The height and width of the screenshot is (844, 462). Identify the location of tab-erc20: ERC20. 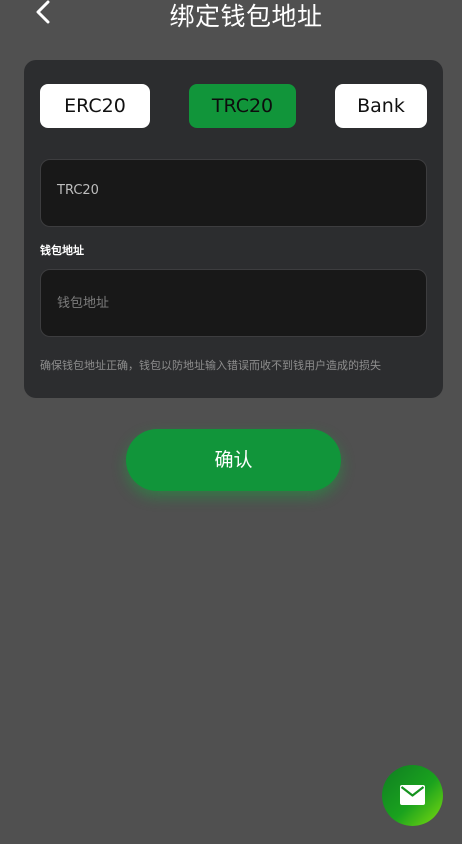
(95, 106).